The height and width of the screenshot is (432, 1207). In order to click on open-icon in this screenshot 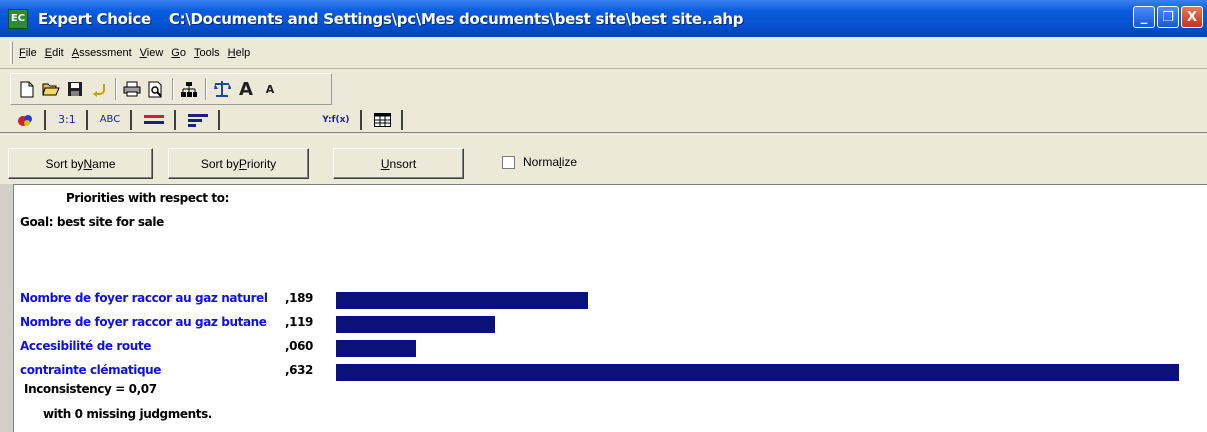, I will do `click(51, 89)`.